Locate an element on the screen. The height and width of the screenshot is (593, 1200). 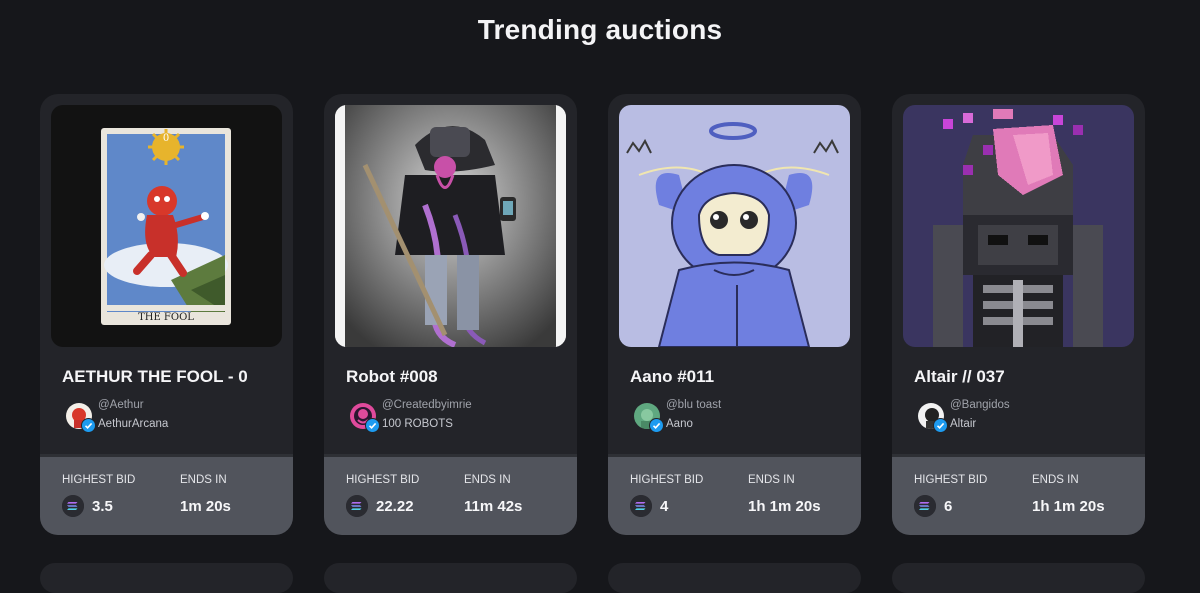
card-footer: HIGHEST BID ENDS IN 22.22 11m 42s is located at coordinates (450, 494).